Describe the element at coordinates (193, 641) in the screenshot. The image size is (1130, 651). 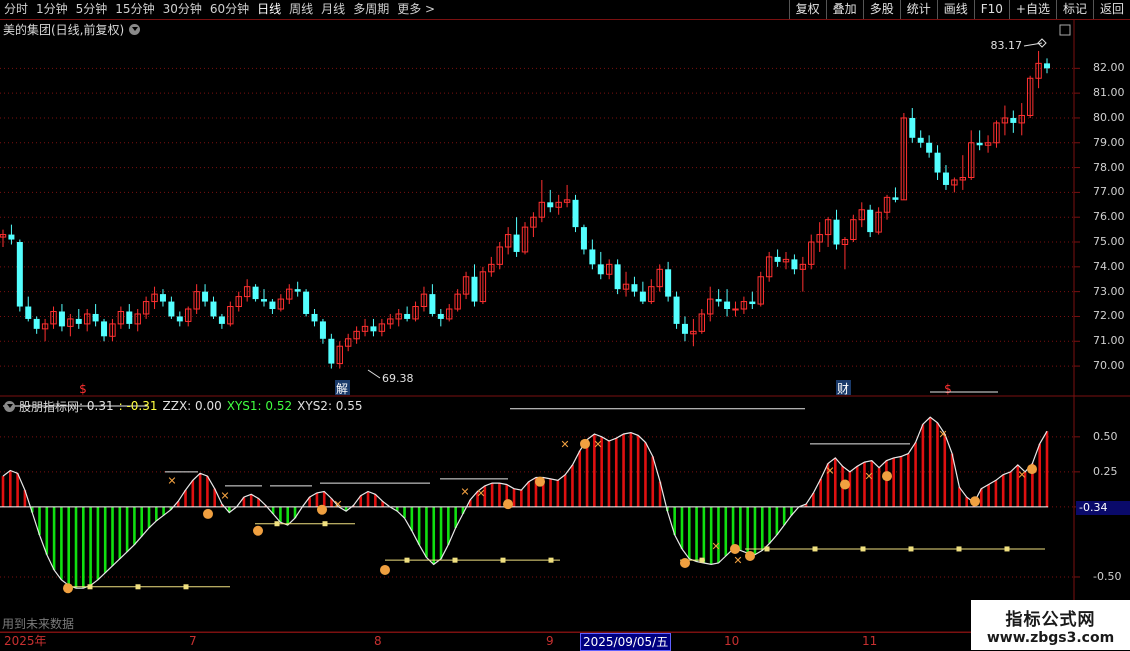
I see `date-month-7: 7` at that location.